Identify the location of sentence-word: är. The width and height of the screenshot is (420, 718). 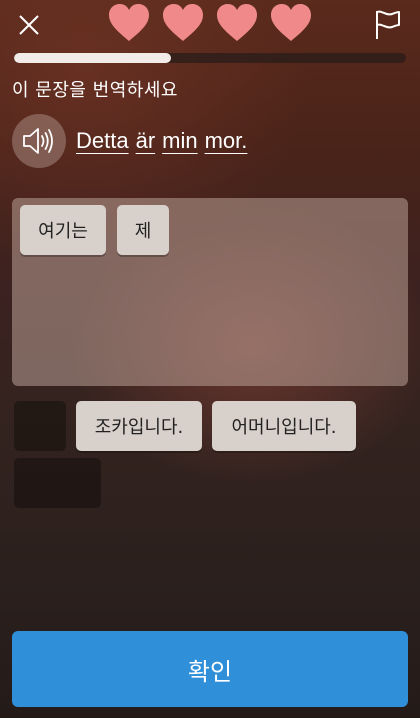
(146, 141).